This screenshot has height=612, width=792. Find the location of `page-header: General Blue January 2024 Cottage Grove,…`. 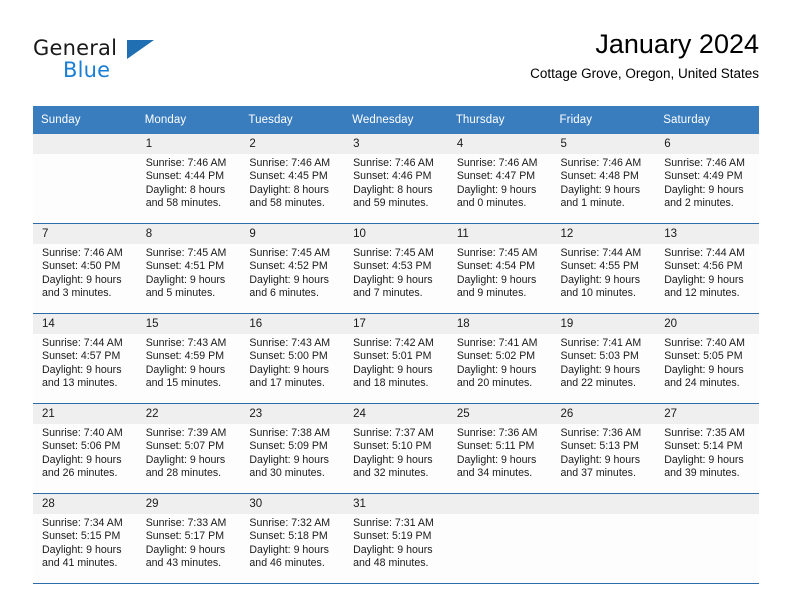

page-header: General Blue January 2024 Cottage Grove,… is located at coordinates (396, 63).